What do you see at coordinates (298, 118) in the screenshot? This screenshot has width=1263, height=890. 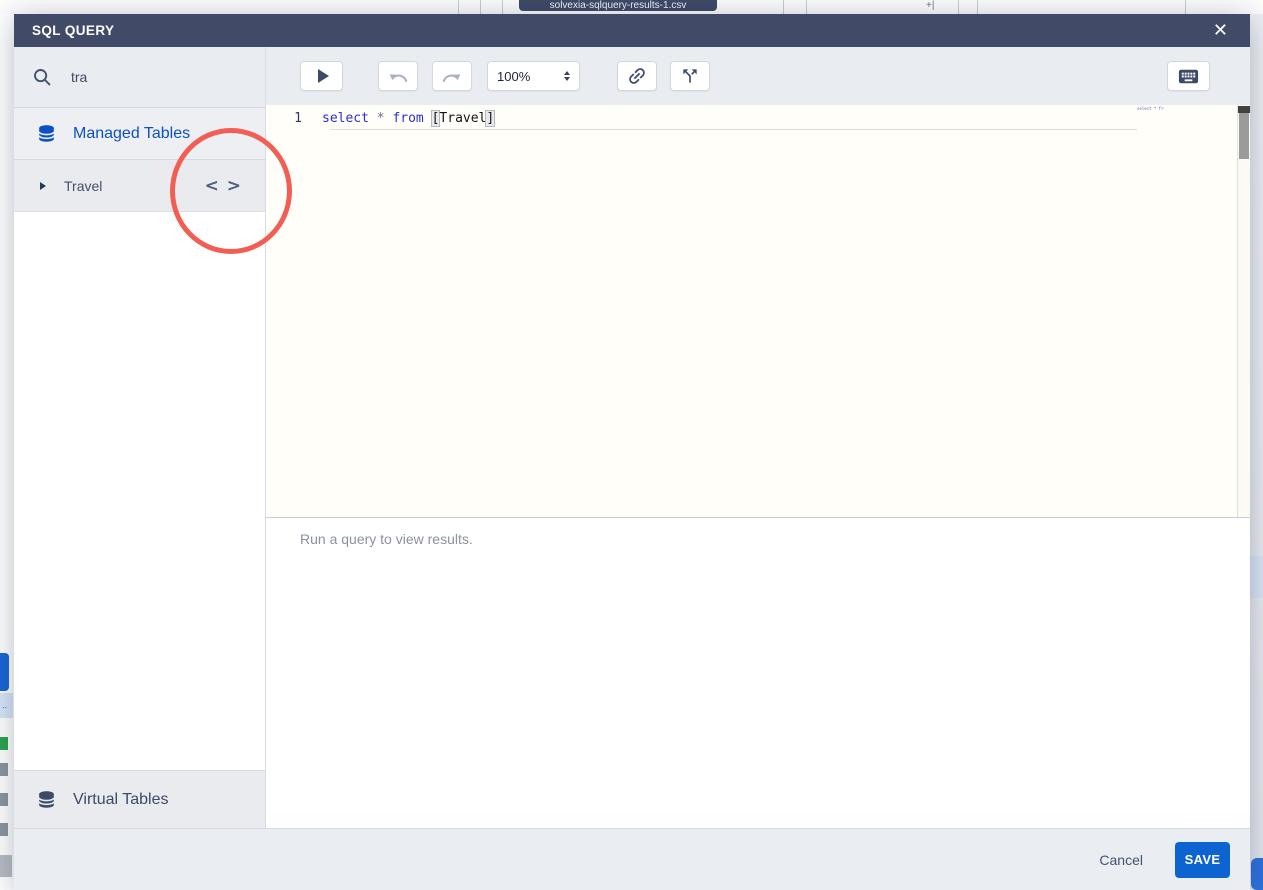 I see `line-number: 1` at bounding box center [298, 118].